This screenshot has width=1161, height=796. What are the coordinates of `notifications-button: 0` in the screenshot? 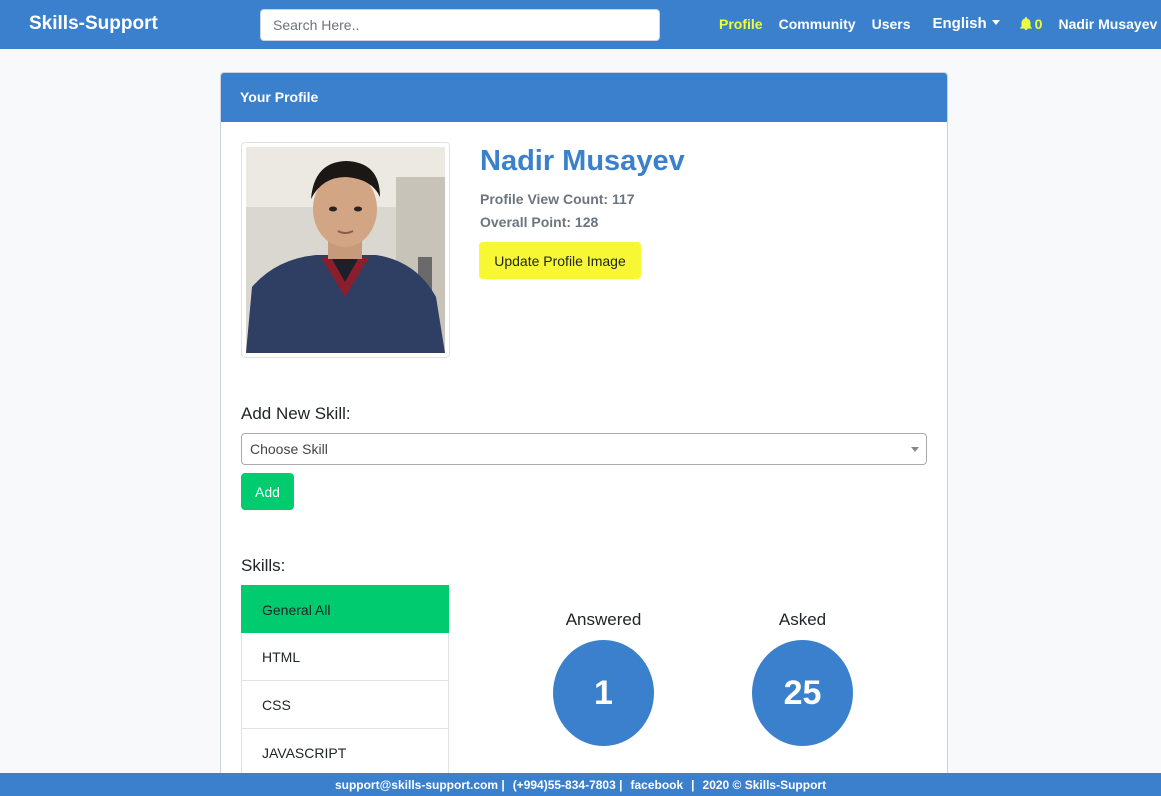 It's located at (1031, 23).